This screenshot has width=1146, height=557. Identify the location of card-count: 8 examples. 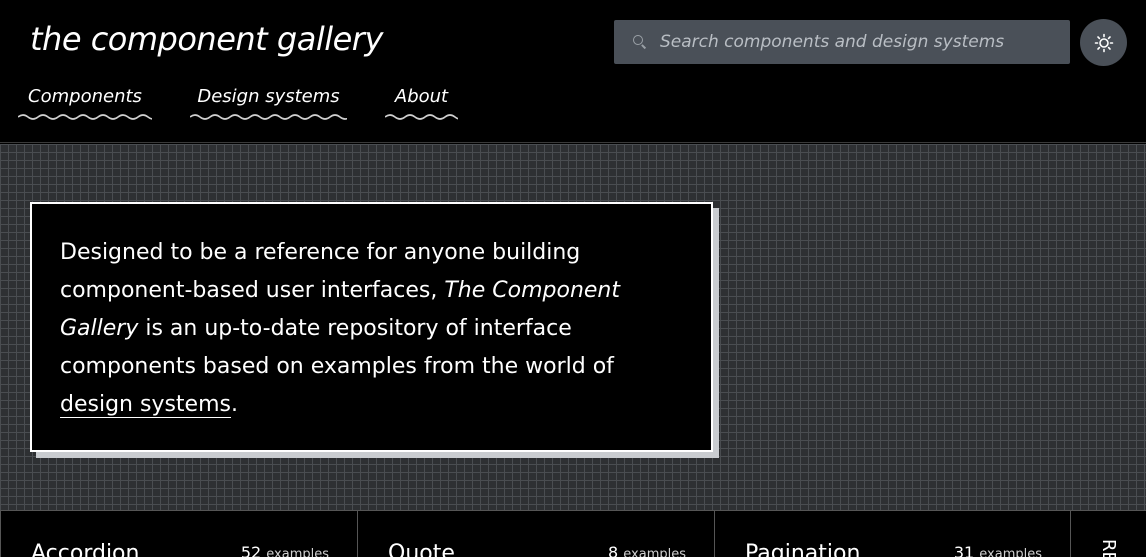
(647, 550).